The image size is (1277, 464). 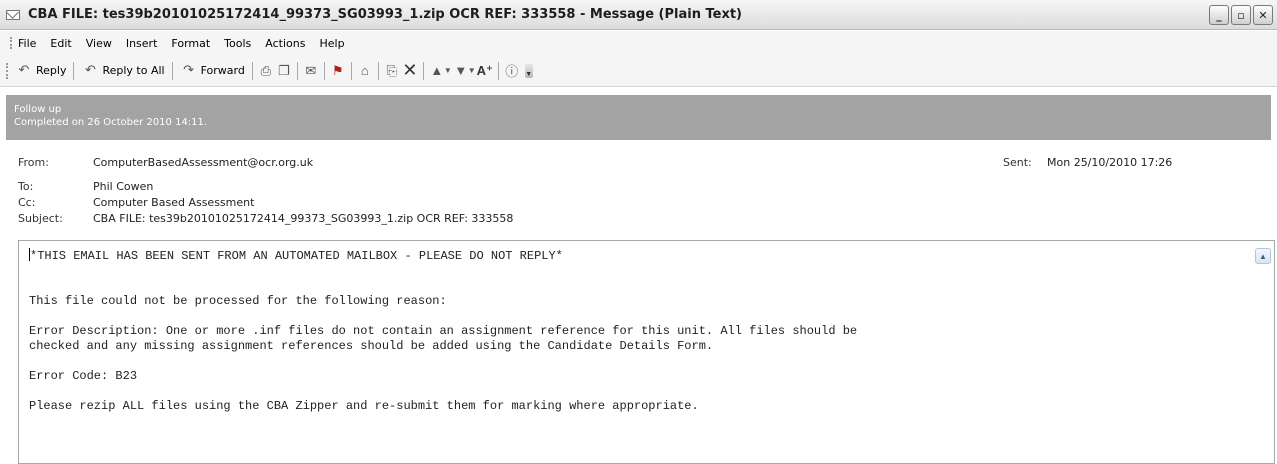 What do you see at coordinates (27, 43) in the screenshot?
I see `menu-file: File` at bounding box center [27, 43].